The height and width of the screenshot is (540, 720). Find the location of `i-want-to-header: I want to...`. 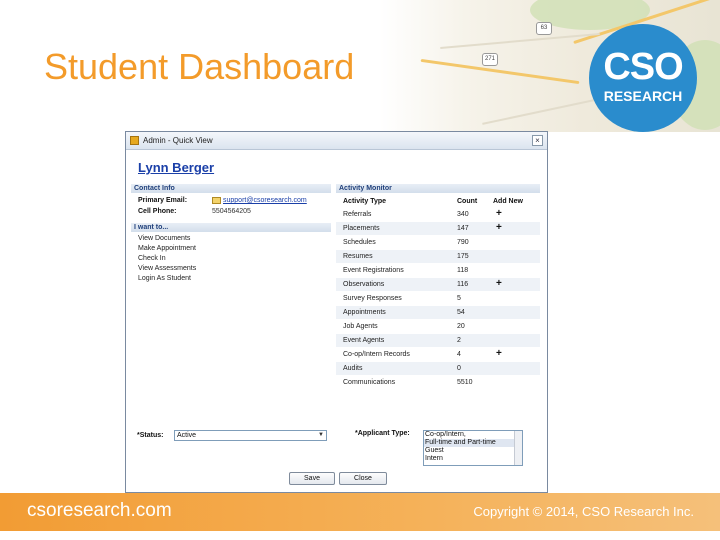

i-want-to-header: I want to... is located at coordinates (231, 227).